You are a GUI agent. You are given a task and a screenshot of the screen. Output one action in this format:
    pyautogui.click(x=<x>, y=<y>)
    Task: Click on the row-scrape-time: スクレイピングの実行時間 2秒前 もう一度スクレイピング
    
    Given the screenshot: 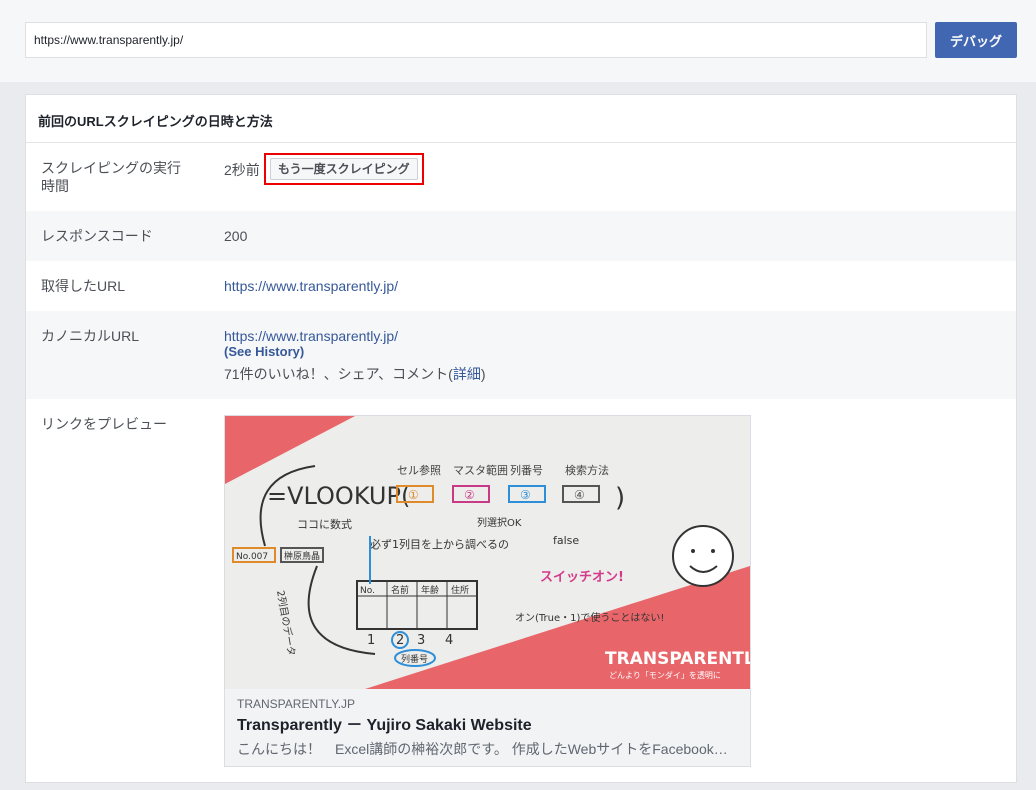 What is the action you would take?
    pyautogui.click(x=521, y=177)
    